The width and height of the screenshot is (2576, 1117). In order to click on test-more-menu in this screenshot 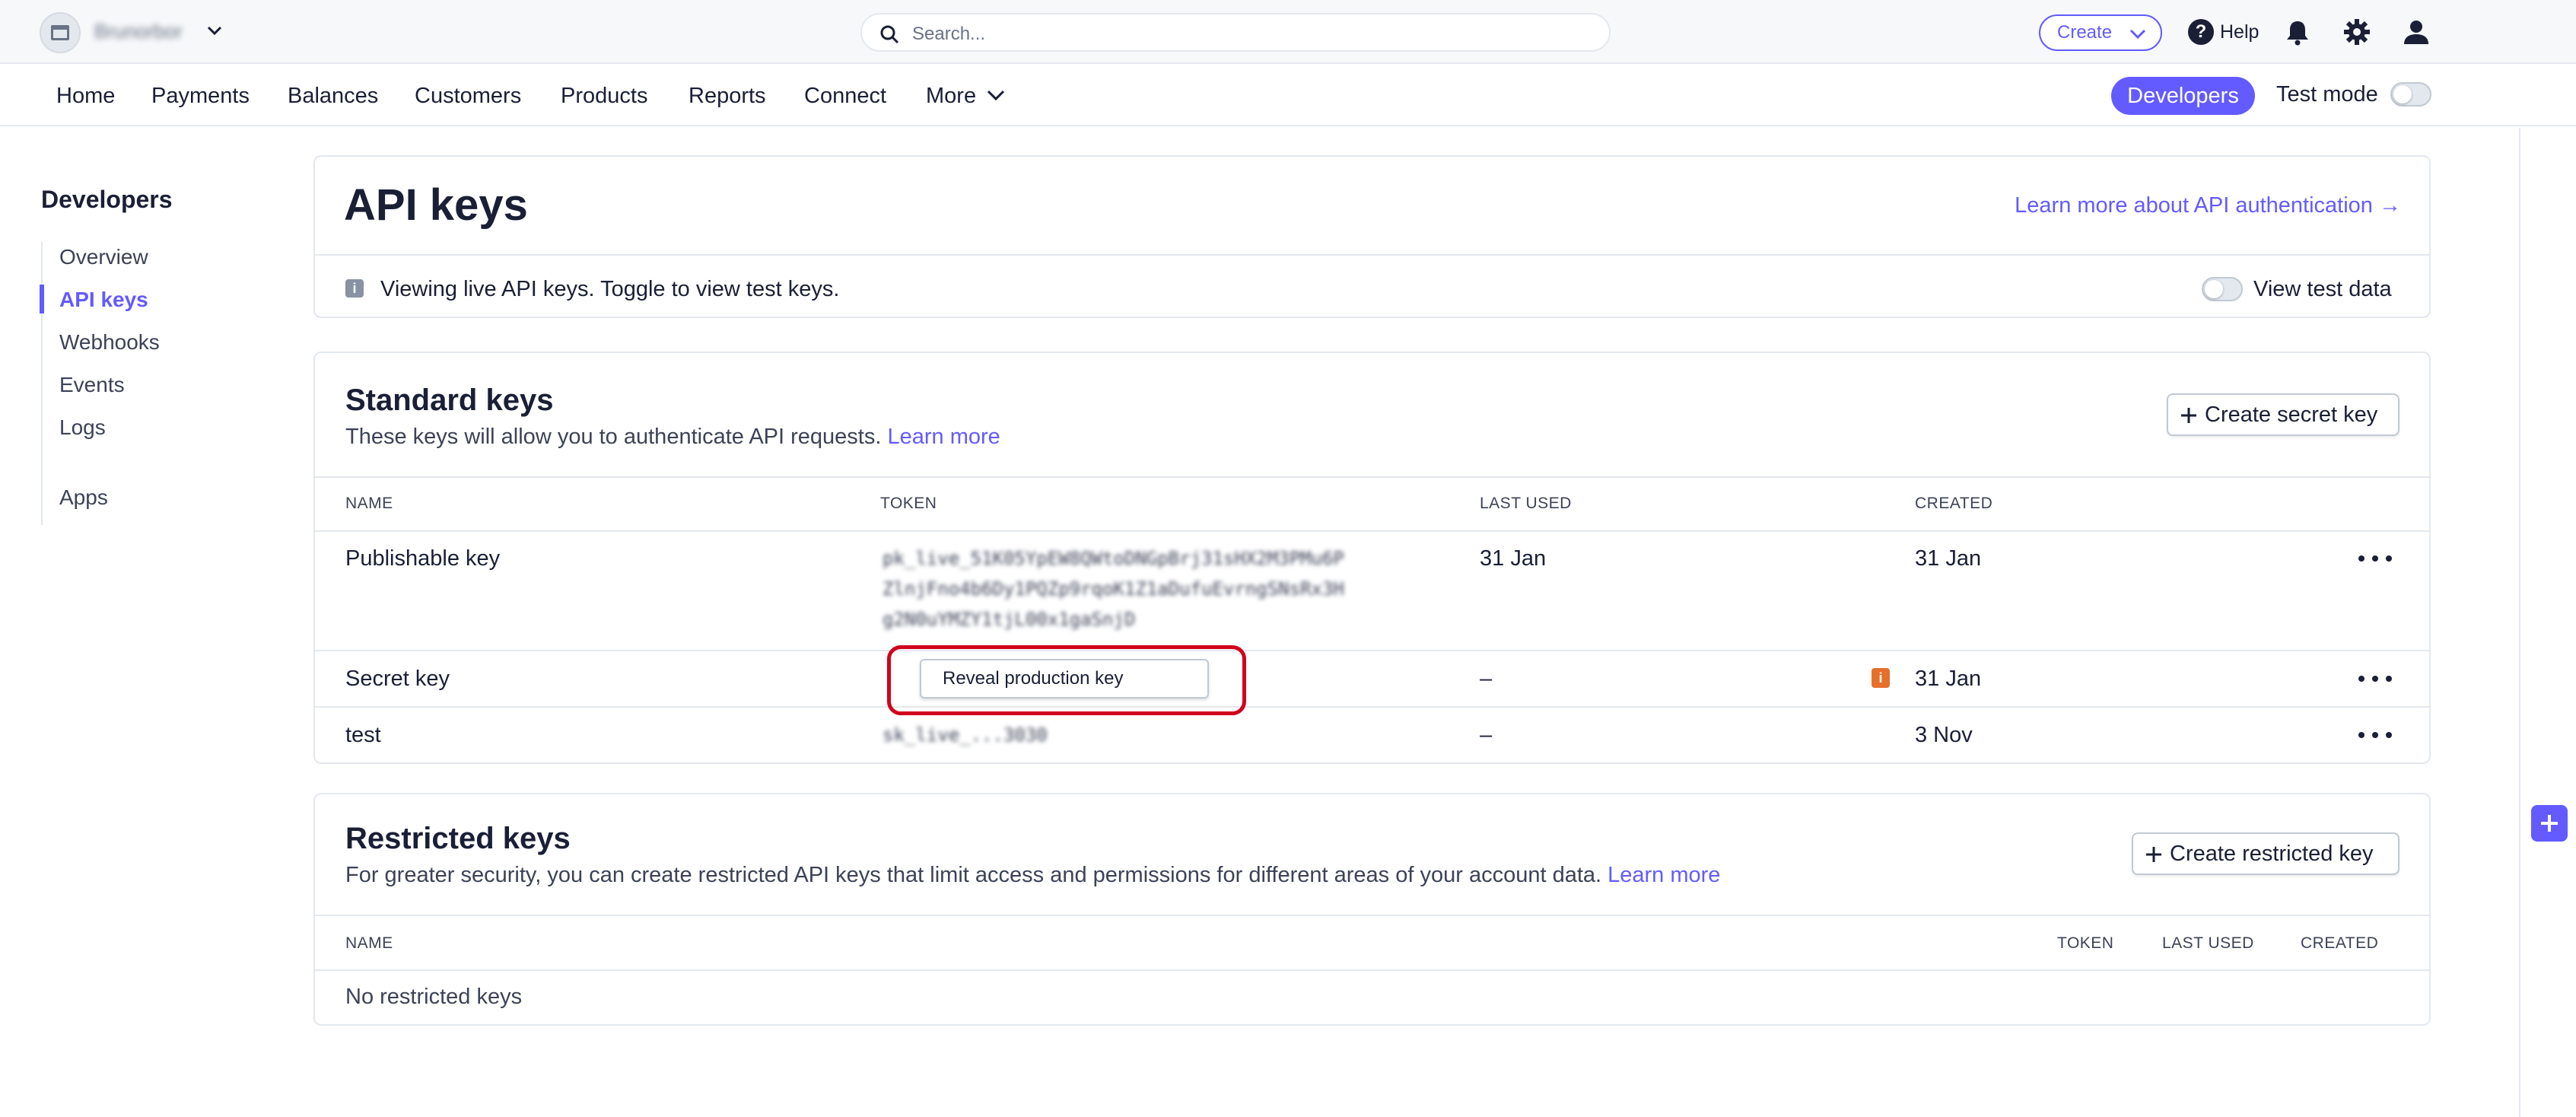, I will do `click(2375, 735)`.